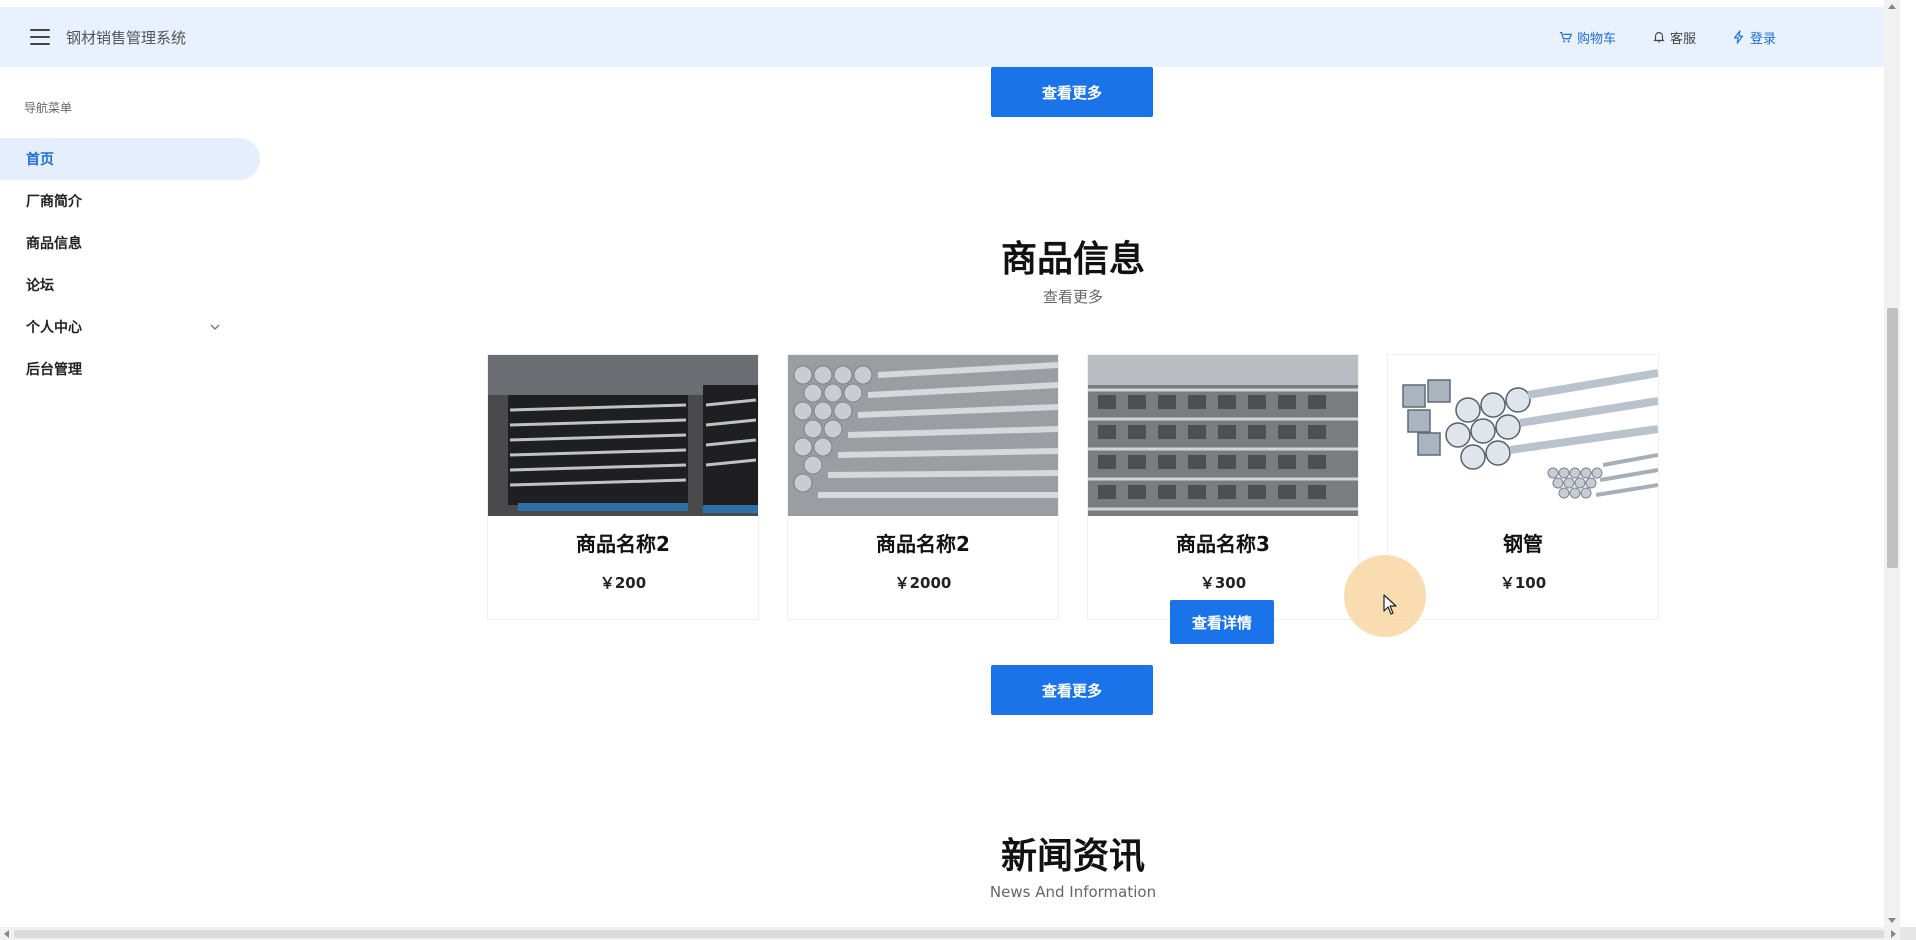 The width and height of the screenshot is (1916, 940). What do you see at coordinates (1072, 856) in the screenshot?
I see `news-section-title: 新闻资讯` at bounding box center [1072, 856].